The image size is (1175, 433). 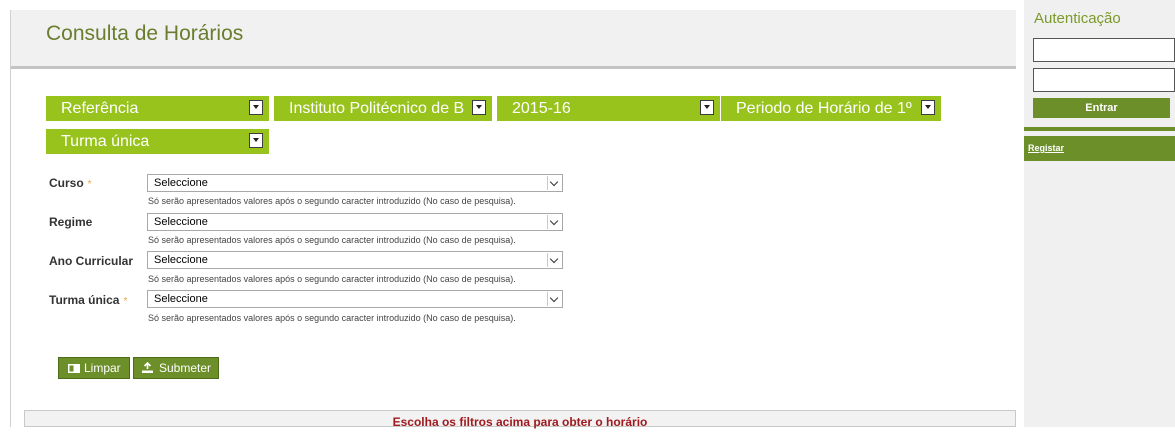 I want to click on register-link: Registar, so click(x=1099, y=148).